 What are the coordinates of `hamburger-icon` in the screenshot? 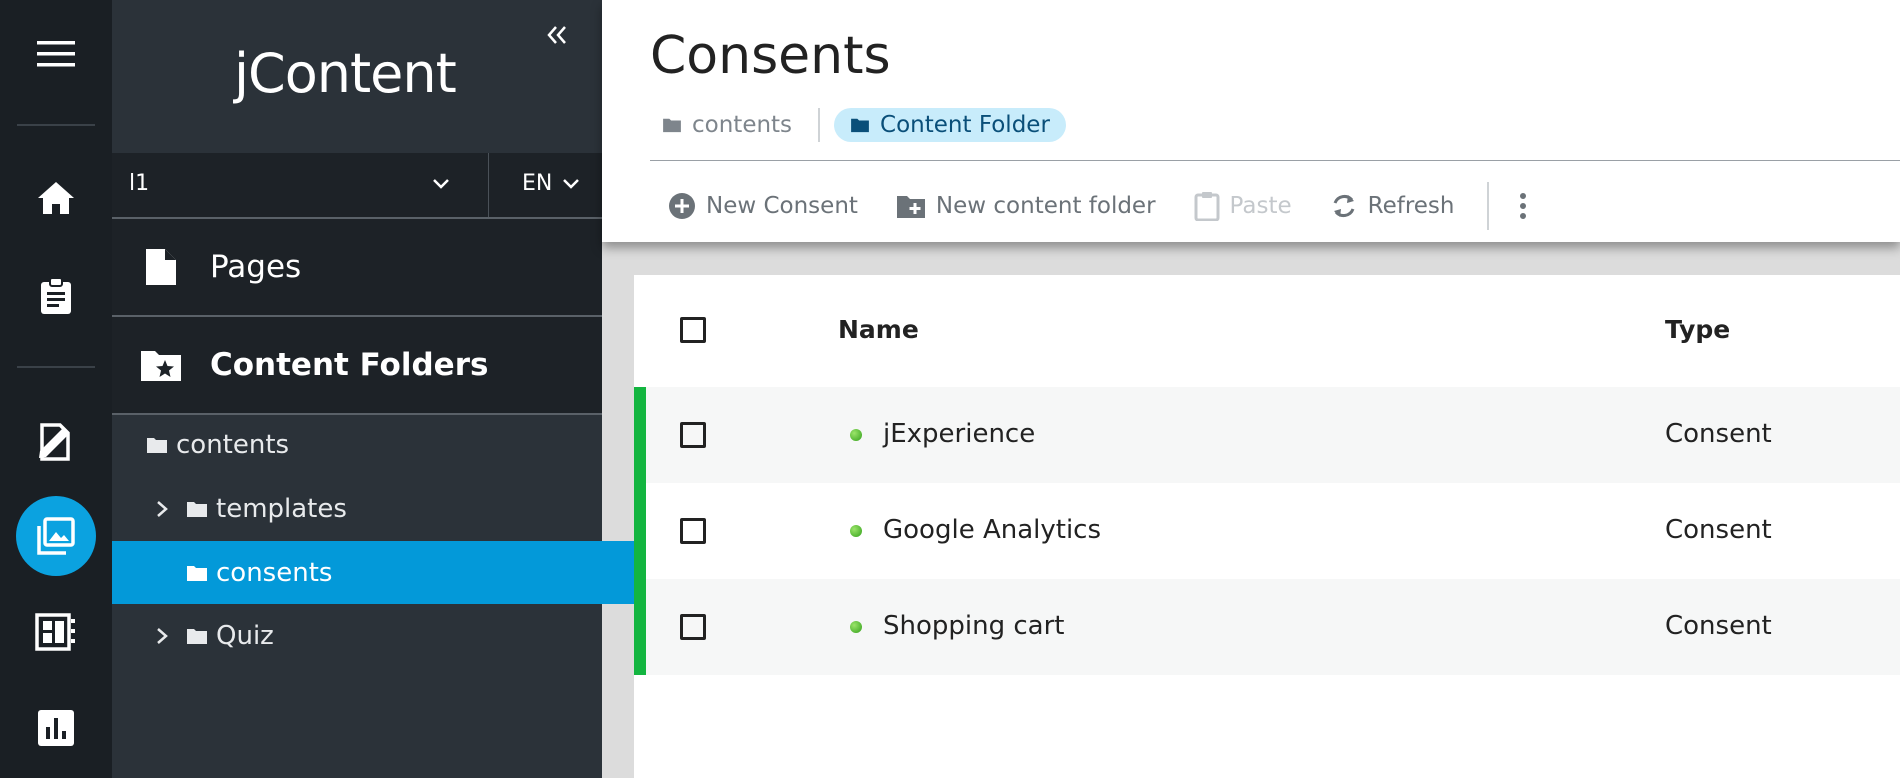 It's located at (56, 54).